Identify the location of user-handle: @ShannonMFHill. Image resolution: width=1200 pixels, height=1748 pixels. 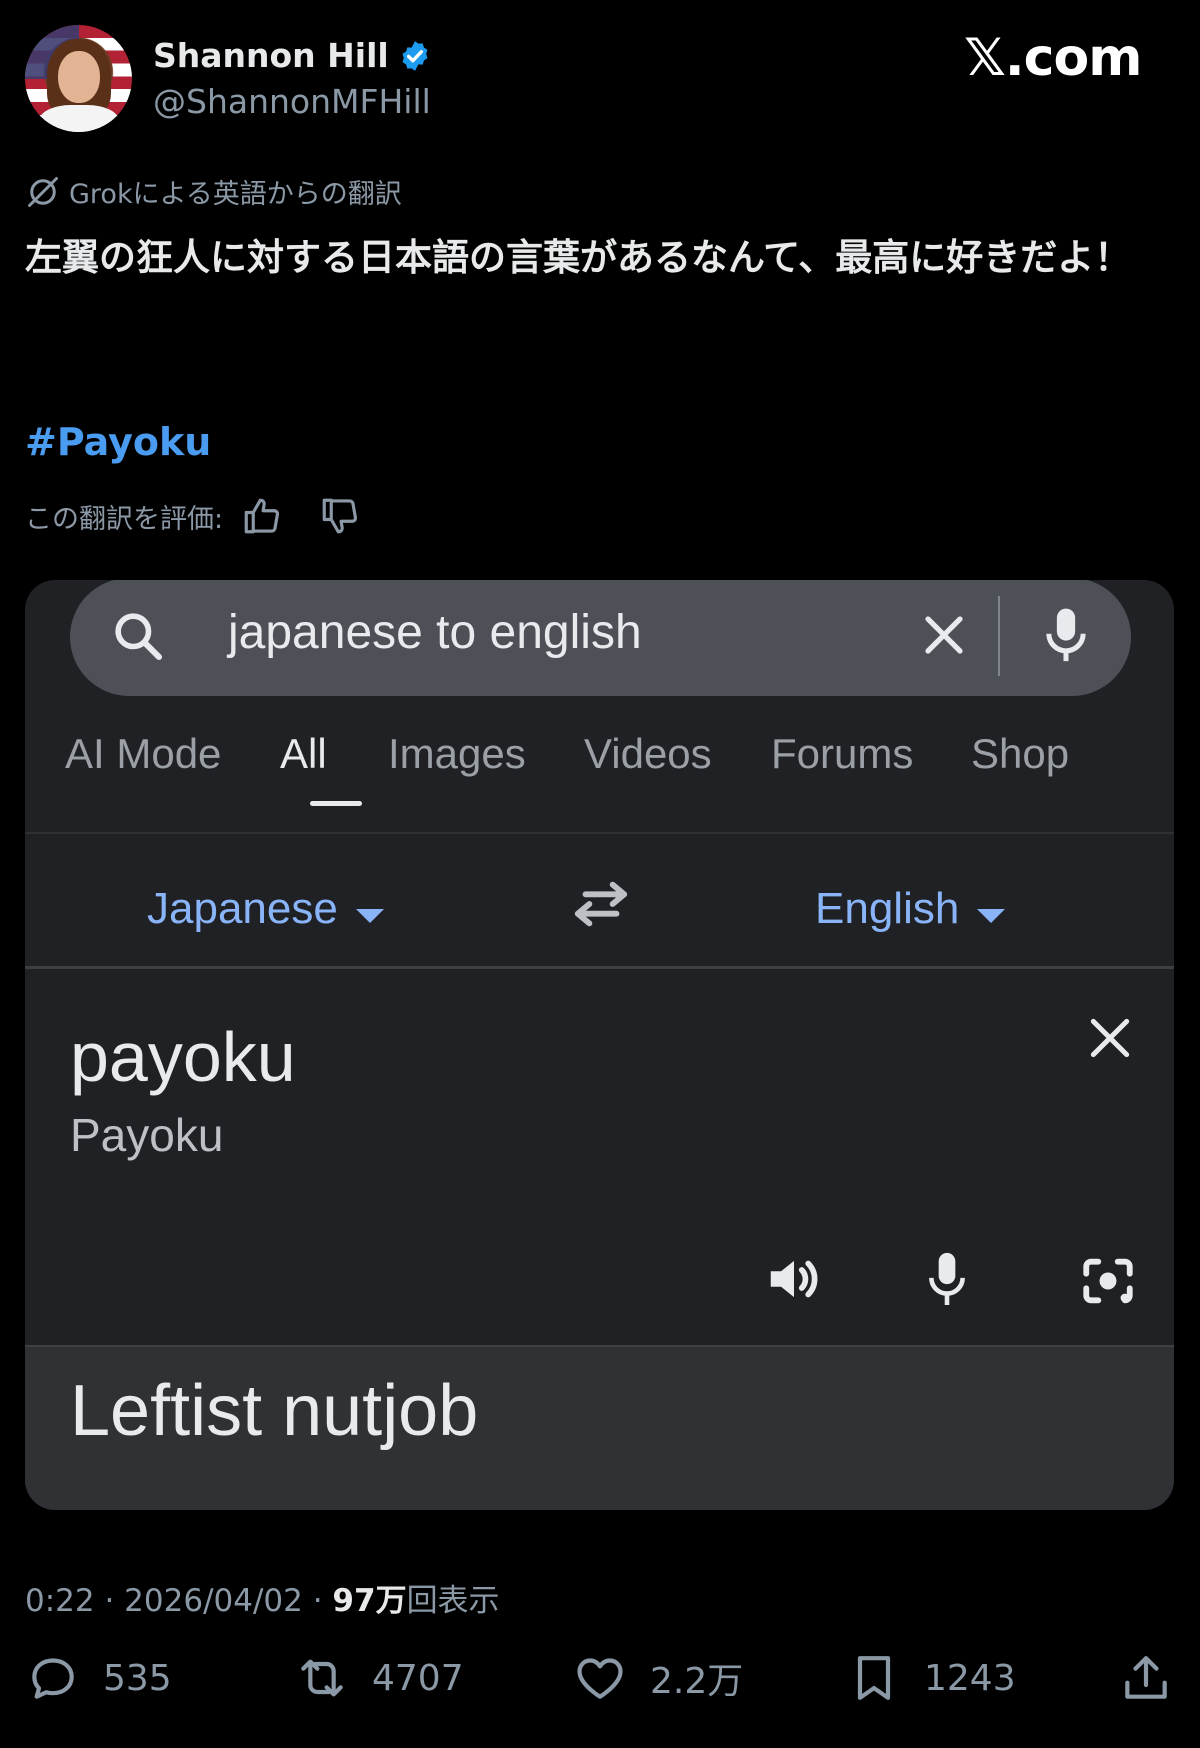
(292, 101).